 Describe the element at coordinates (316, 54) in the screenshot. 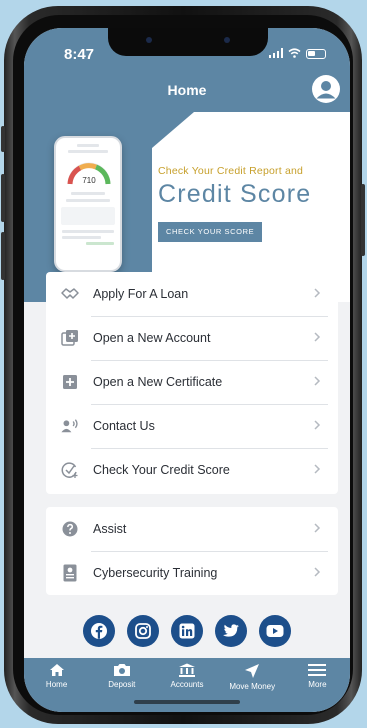

I see `battery-icon` at that location.